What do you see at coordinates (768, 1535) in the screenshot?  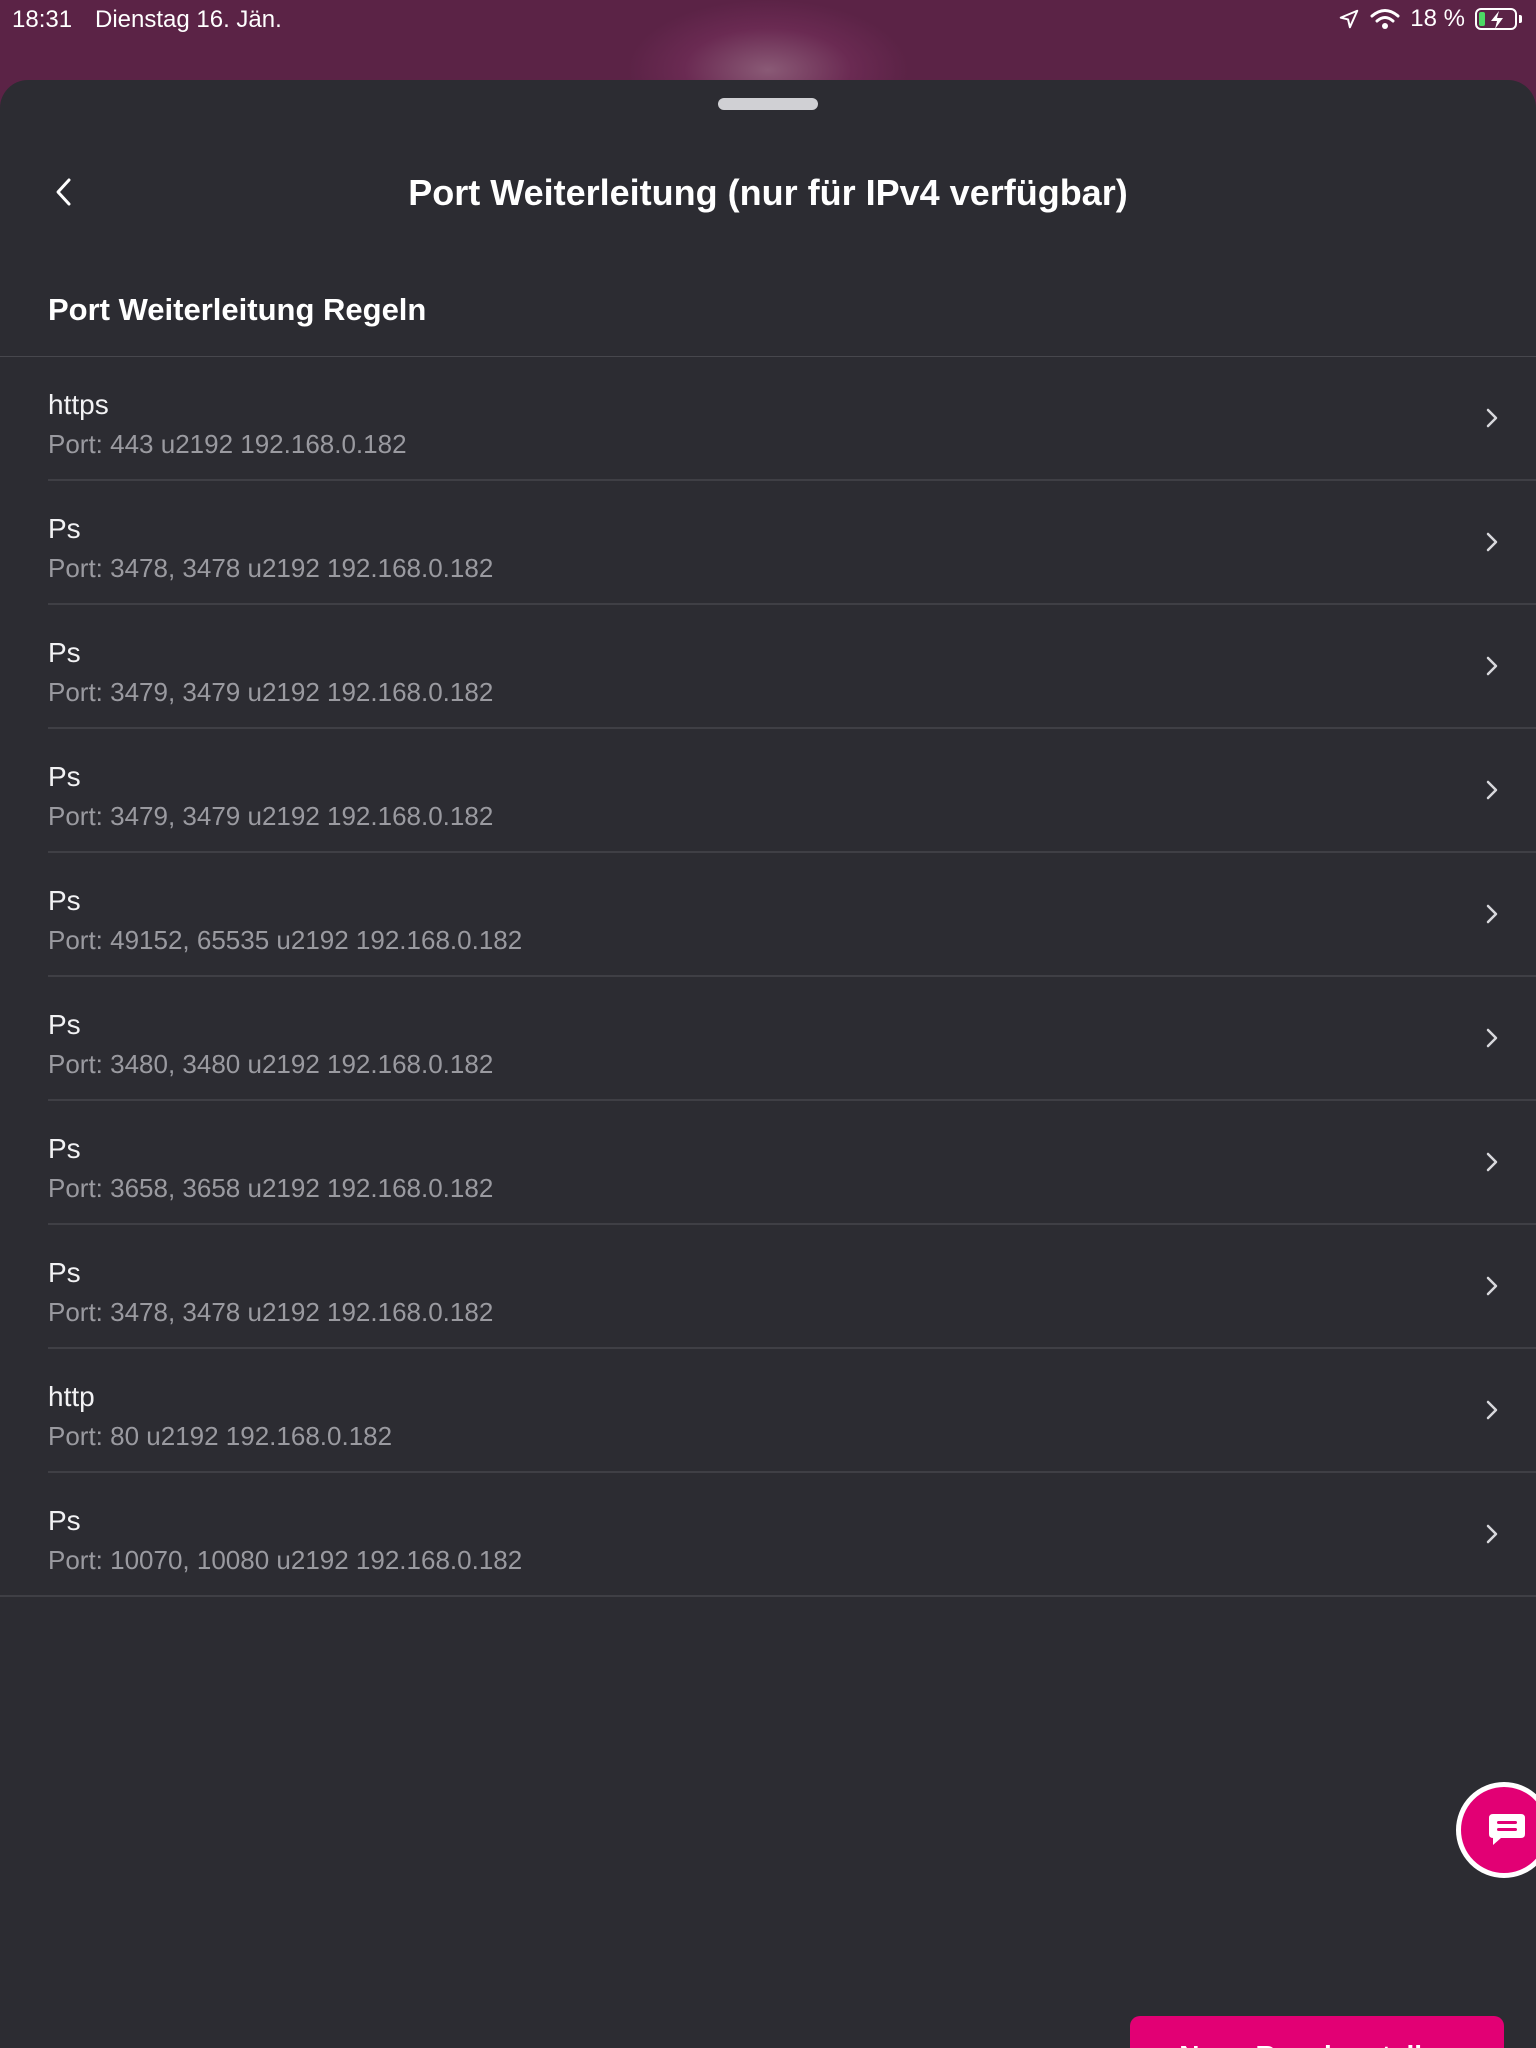 I see `rule-list-item: Ps Port: 10070, 10080 u2192 192.168.0.182` at bounding box center [768, 1535].